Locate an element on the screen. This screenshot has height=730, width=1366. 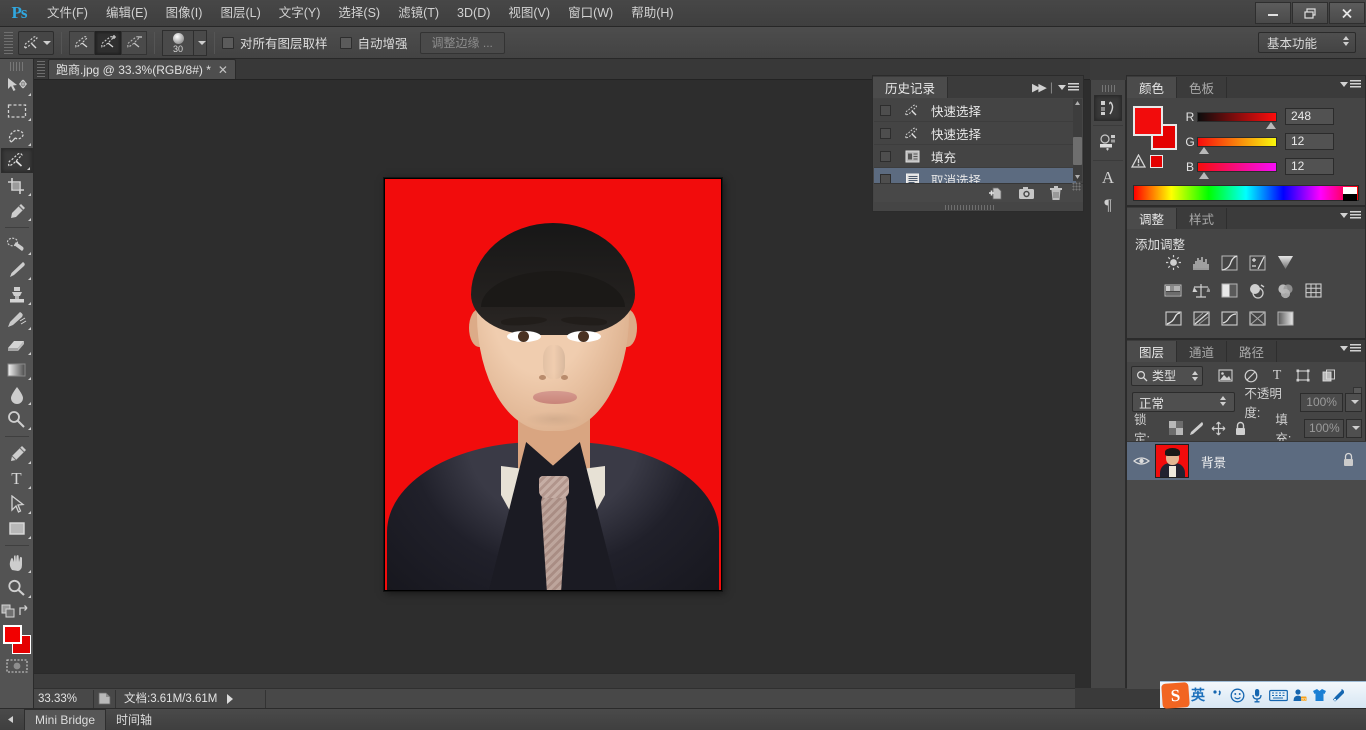
history-scrollbar-thumb is located at coordinates (1077, 151).